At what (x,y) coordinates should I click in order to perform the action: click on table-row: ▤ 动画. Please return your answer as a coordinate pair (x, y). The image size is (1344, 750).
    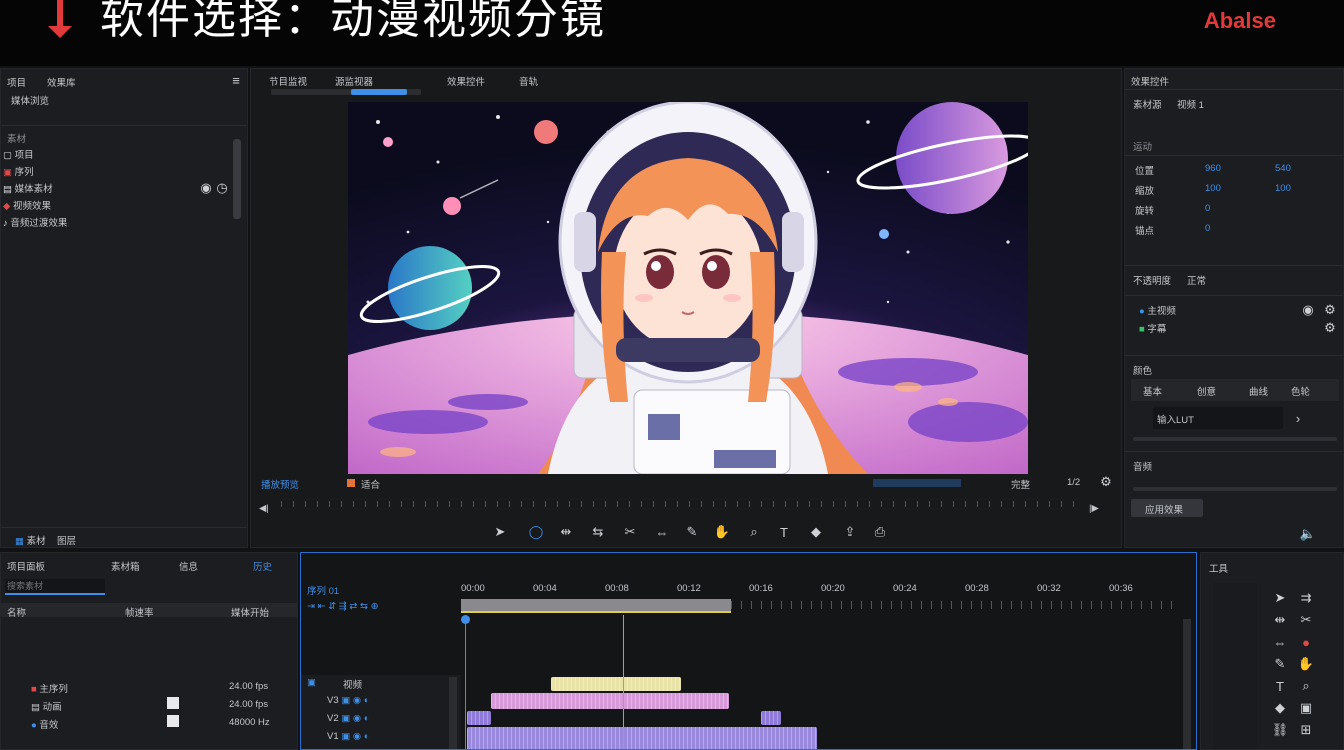
    Looking at the image, I should click on (46, 706).